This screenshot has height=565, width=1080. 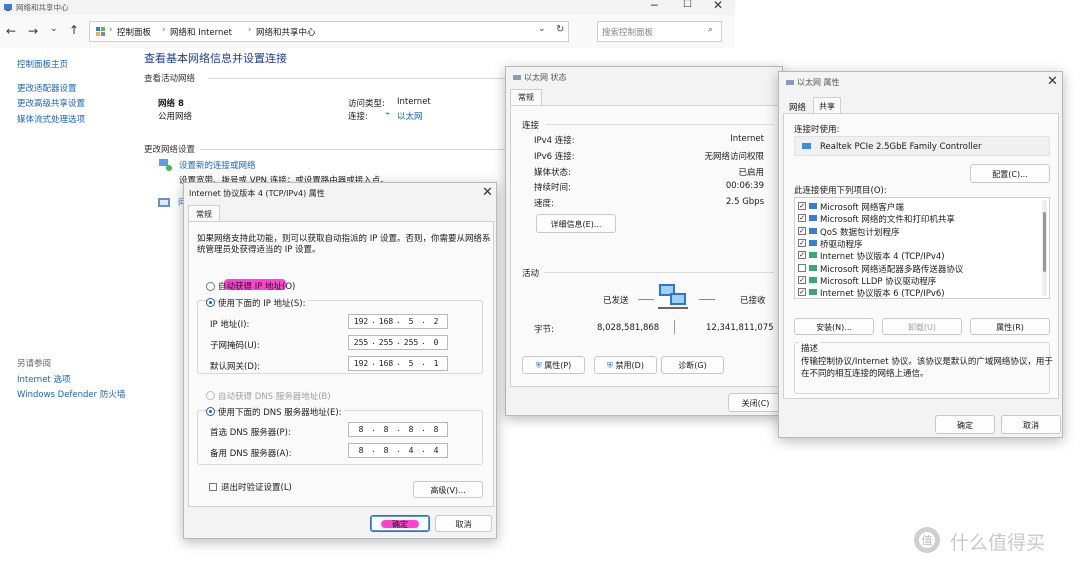 What do you see at coordinates (410, 116) in the screenshot?
I see `ethernet-connection-link: 以太网` at bounding box center [410, 116].